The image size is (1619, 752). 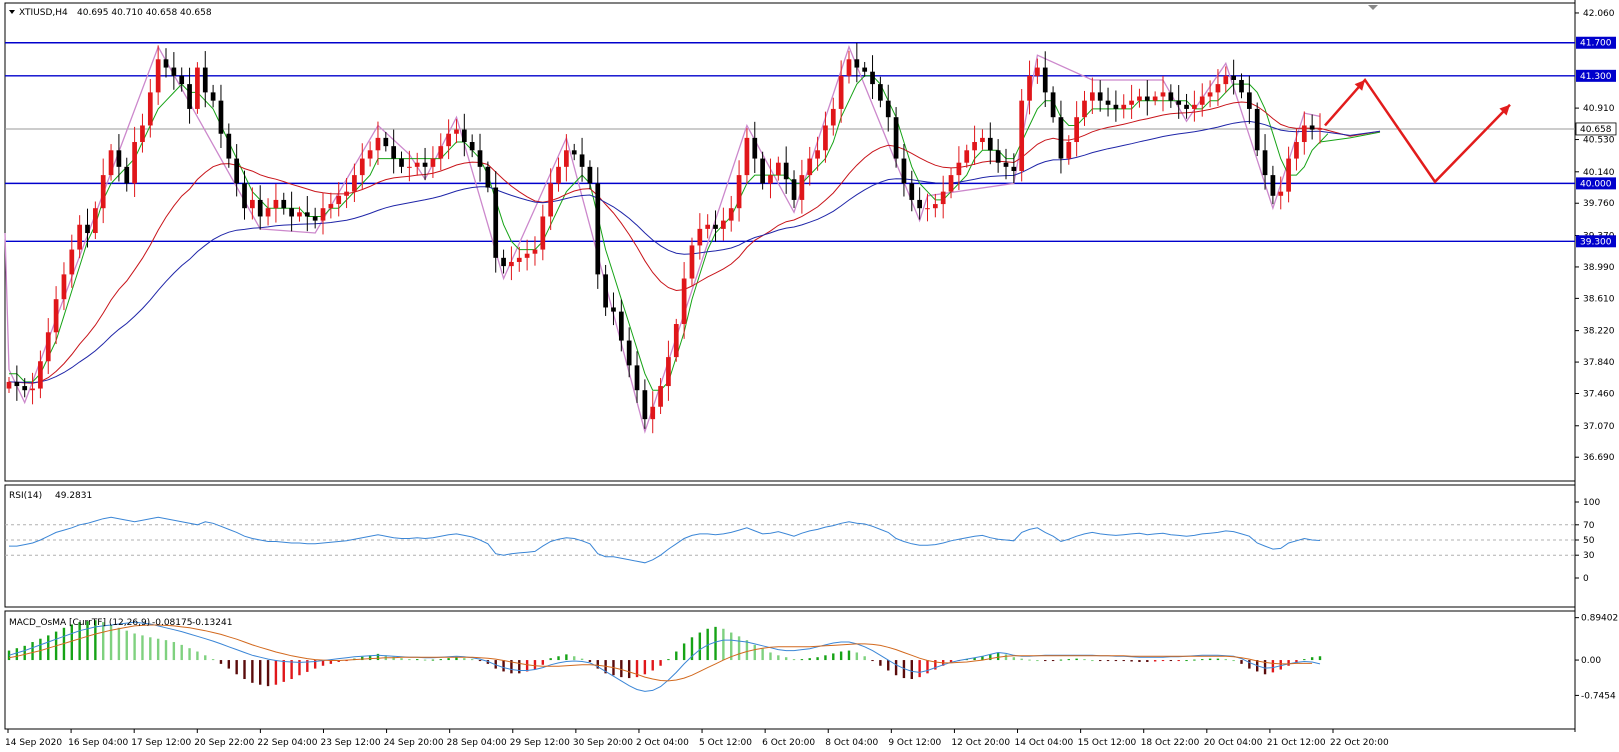 I want to click on macd-value-2: -0.13241, so click(x=212, y=623).